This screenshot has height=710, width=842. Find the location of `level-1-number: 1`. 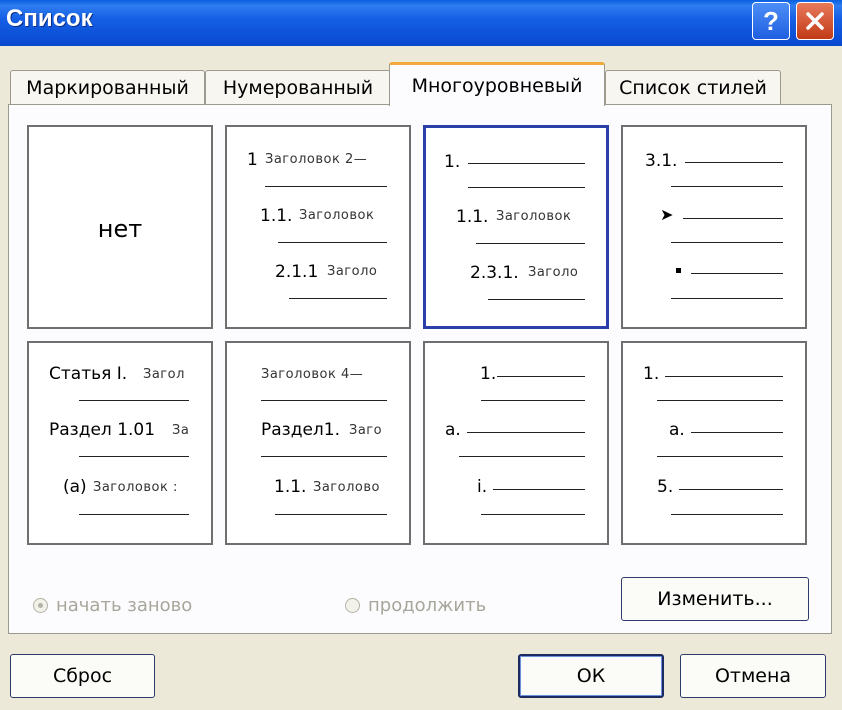

level-1-number: 1 is located at coordinates (252, 160).